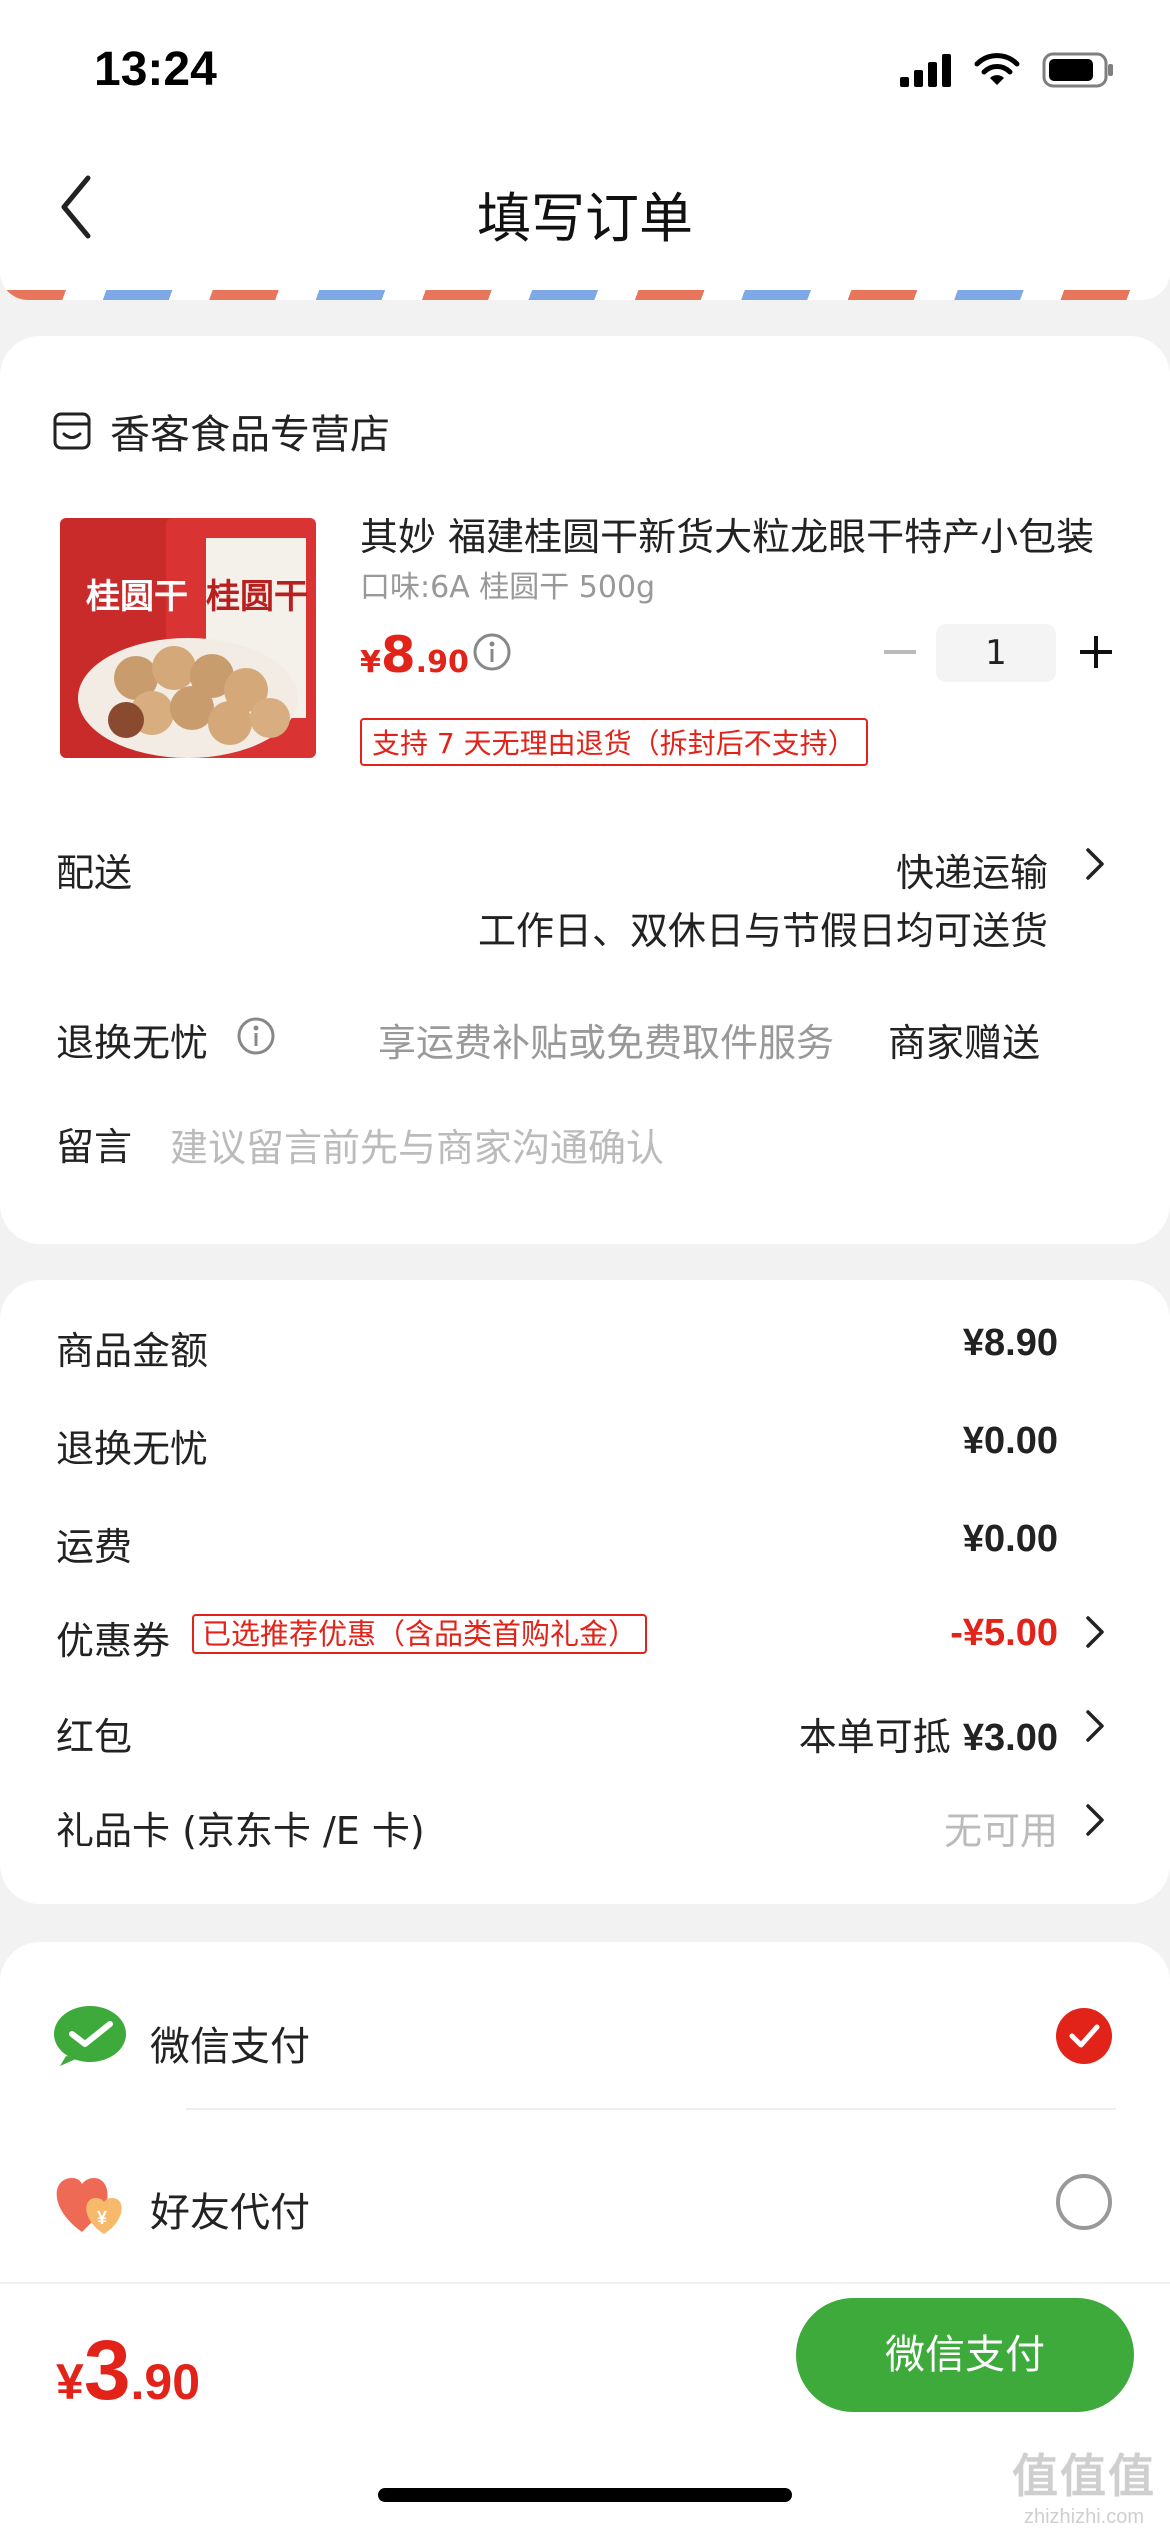  What do you see at coordinates (900, 652) in the screenshot?
I see `quantity-minus-button` at bounding box center [900, 652].